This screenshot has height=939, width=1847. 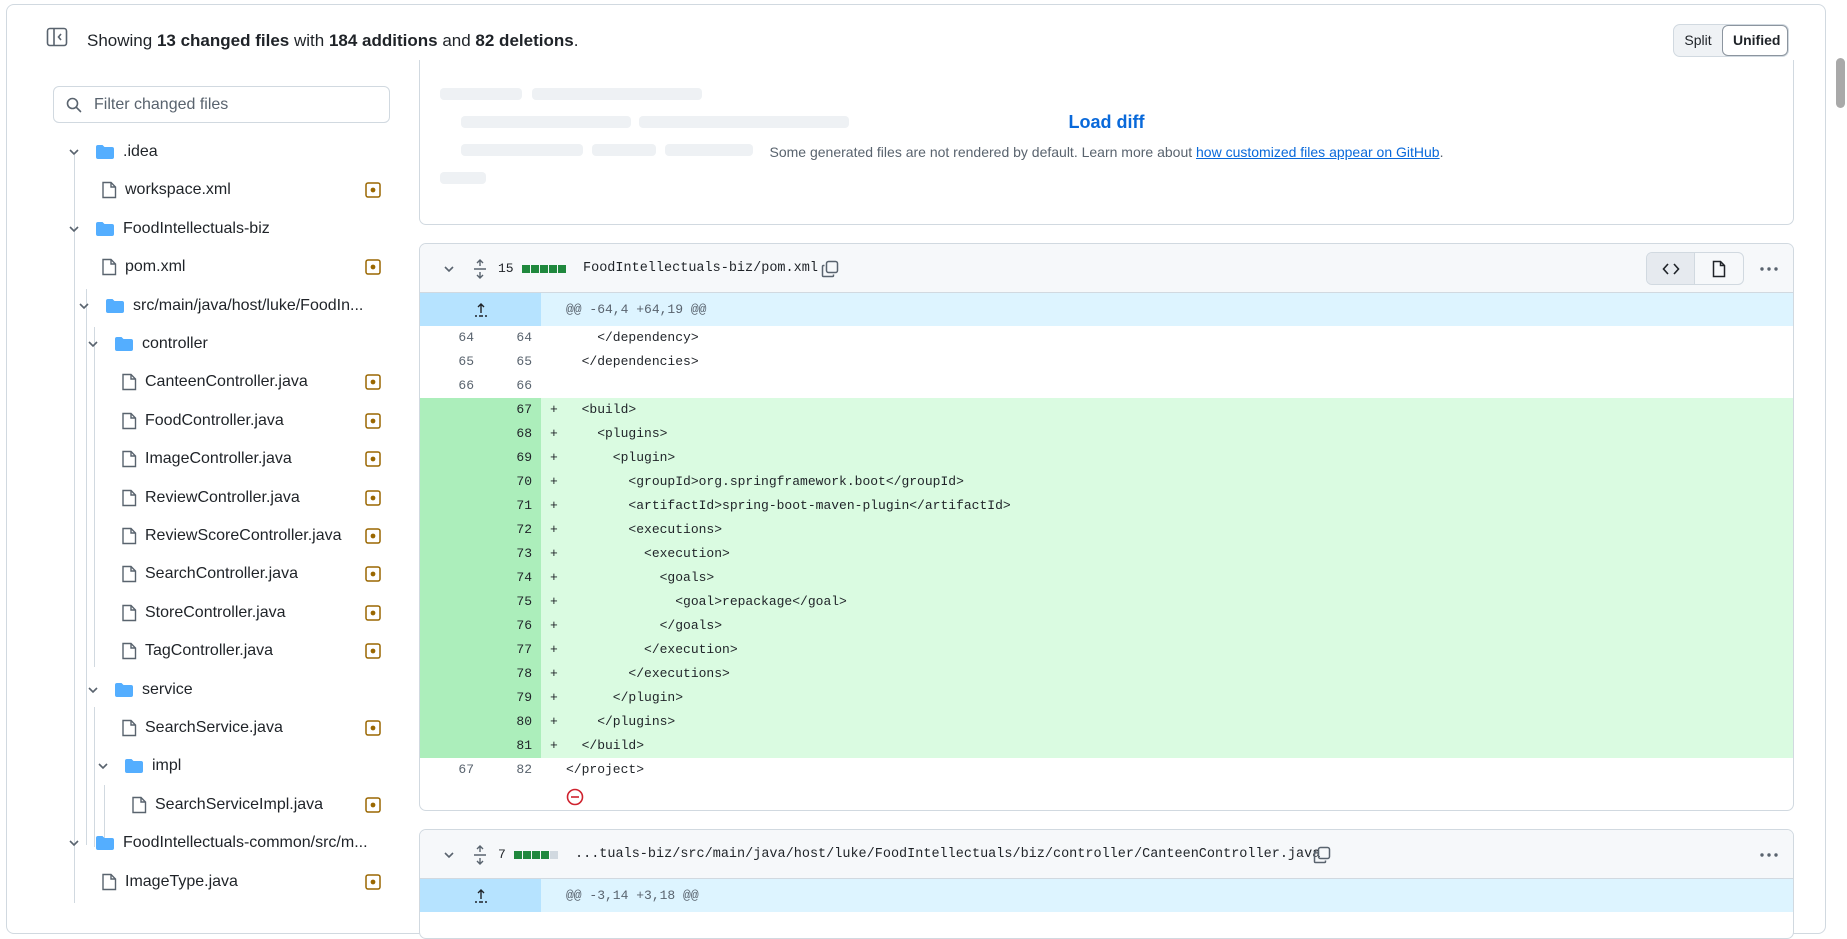 I want to click on old-line-number: 64, so click(x=454, y=338).